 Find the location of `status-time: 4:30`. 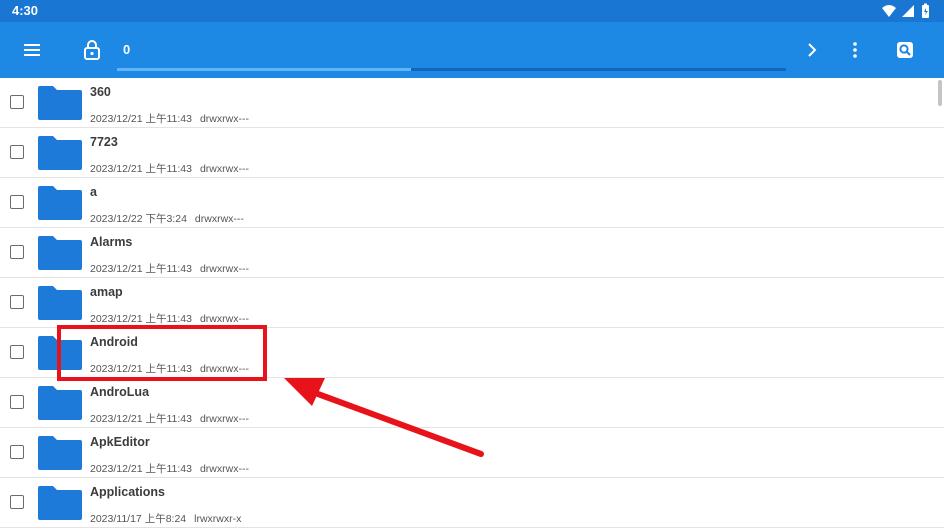

status-time: 4:30 is located at coordinates (25, 10).